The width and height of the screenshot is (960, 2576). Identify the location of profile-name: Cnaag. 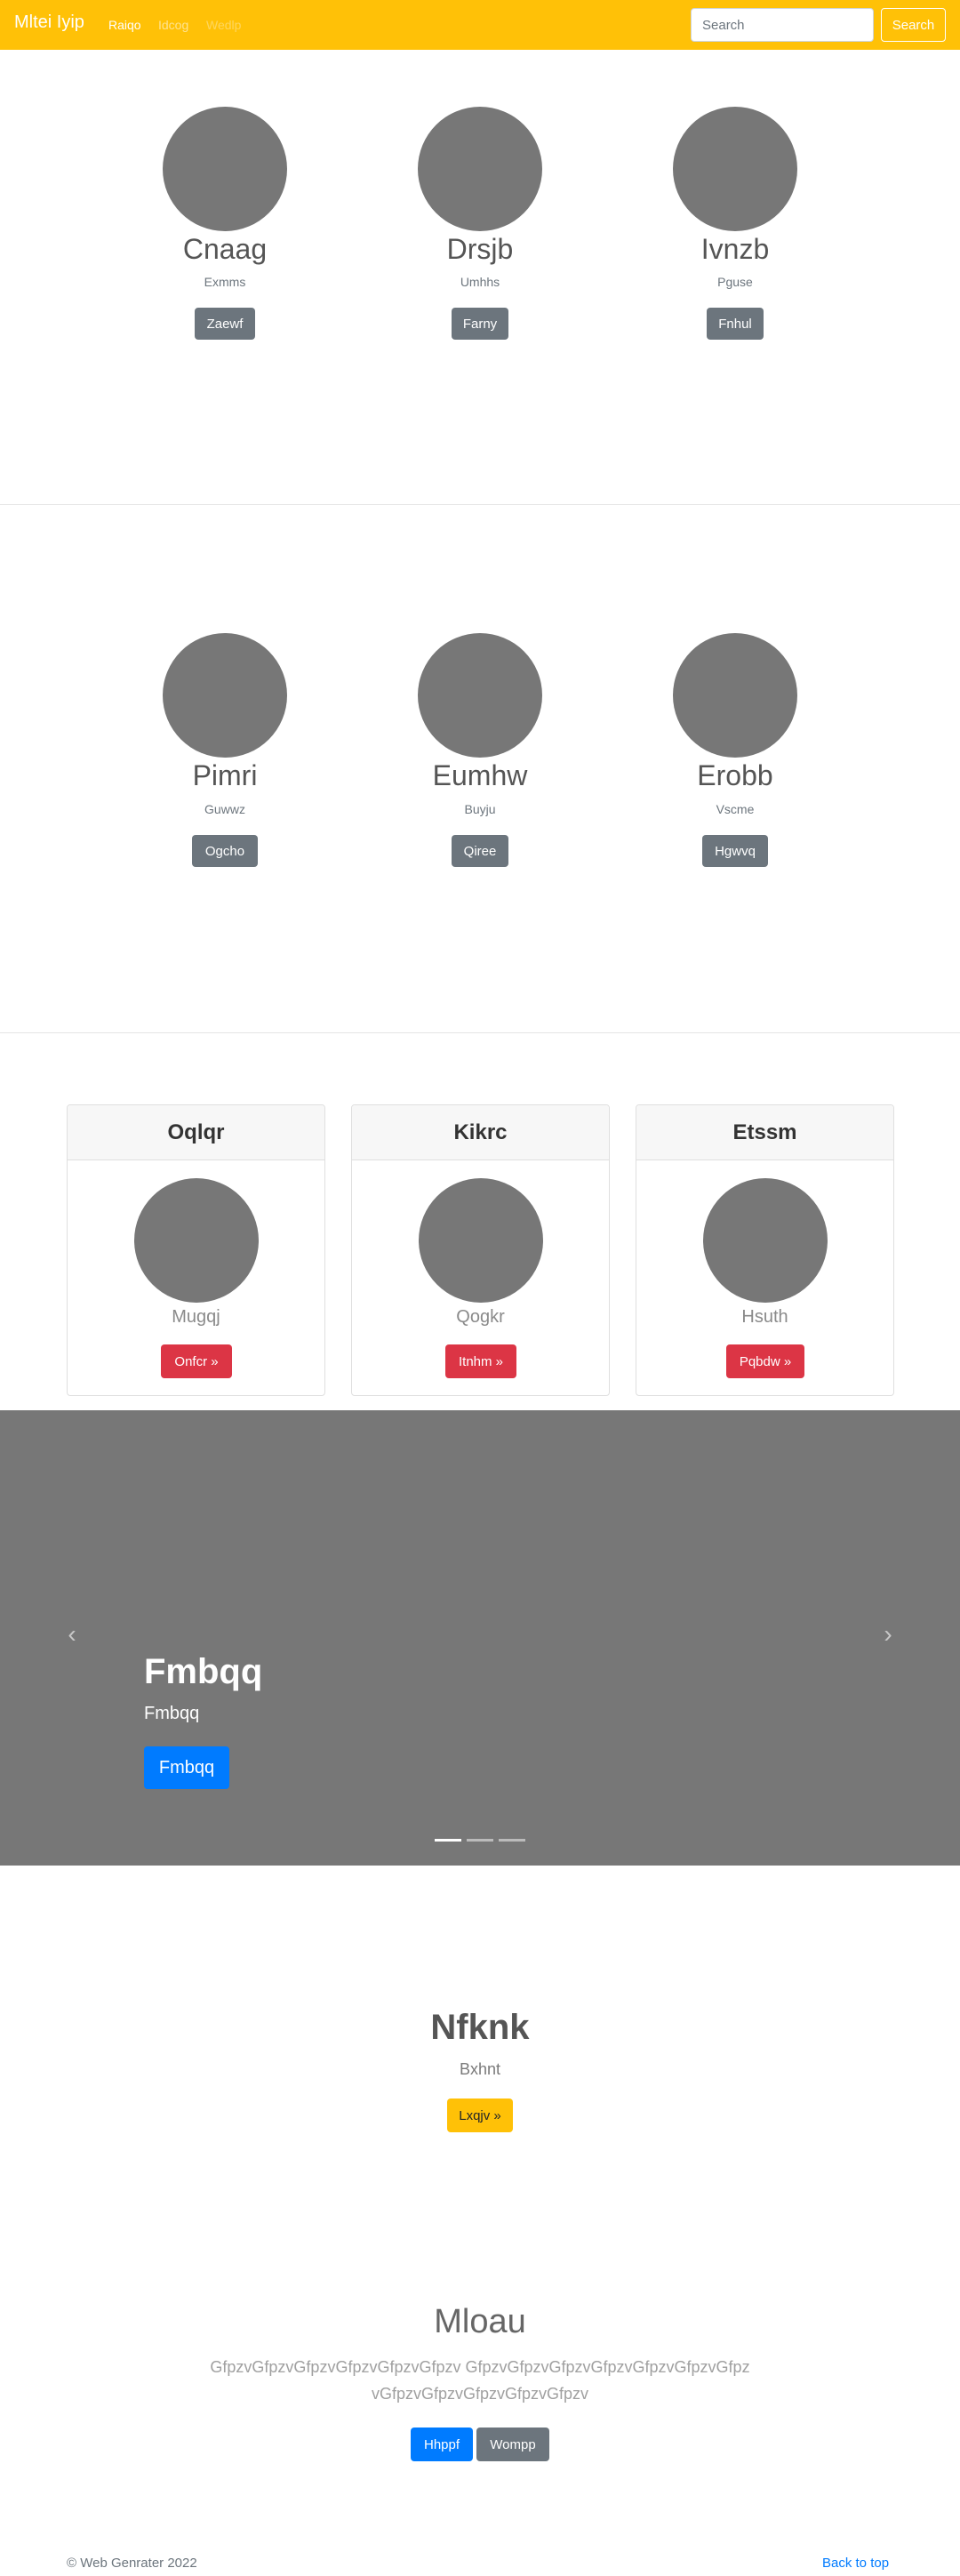
(225, 249).